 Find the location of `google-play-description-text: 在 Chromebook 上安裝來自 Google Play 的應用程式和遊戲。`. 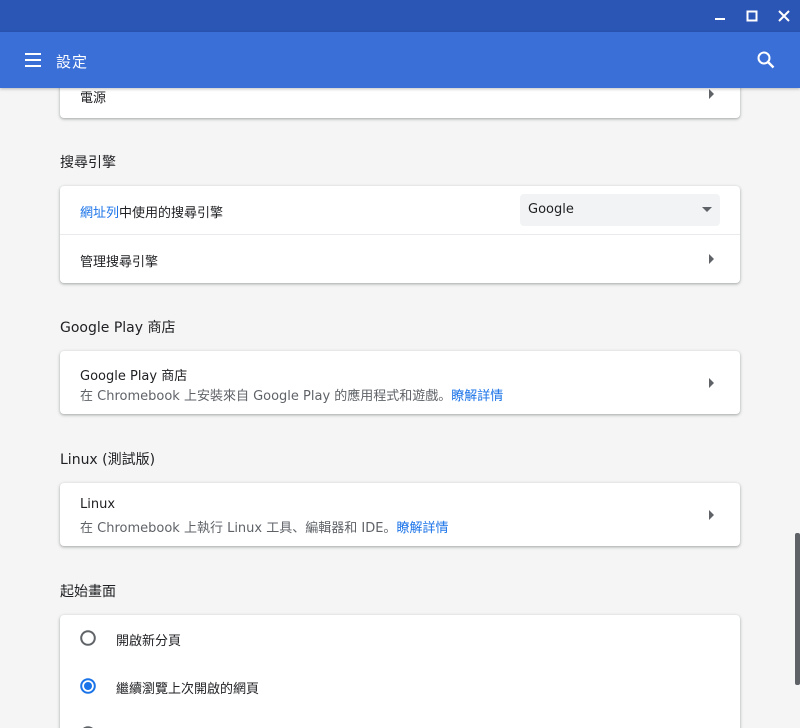

google-play-description-text: 在 Chromebook 上安裝來自 Google Play 的應用程式和遊戲。 is located at coordinates (266, 396).